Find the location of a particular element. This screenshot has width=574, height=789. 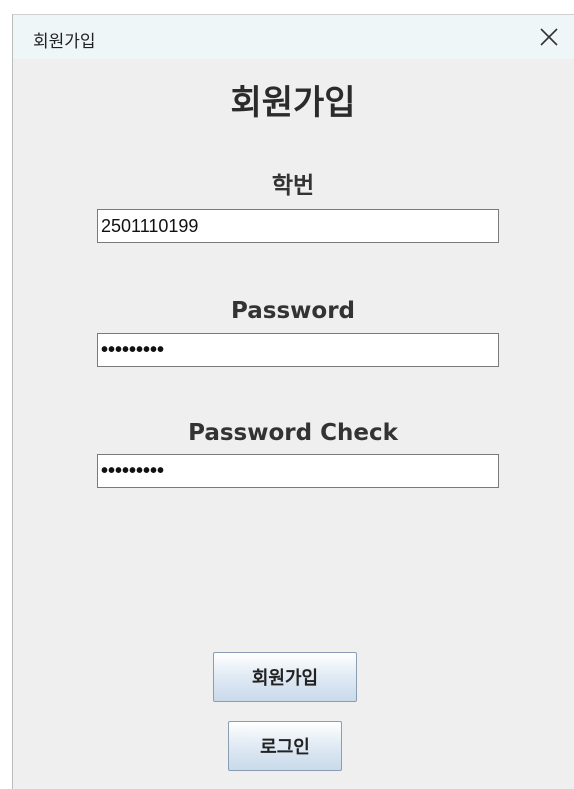

close-icon is located at coordinates (549, 37).